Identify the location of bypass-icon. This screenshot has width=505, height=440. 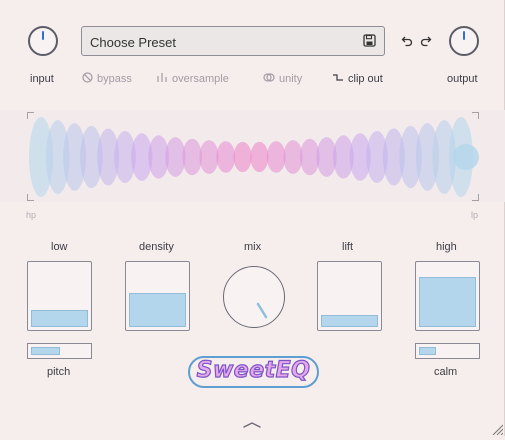
(87, 79).